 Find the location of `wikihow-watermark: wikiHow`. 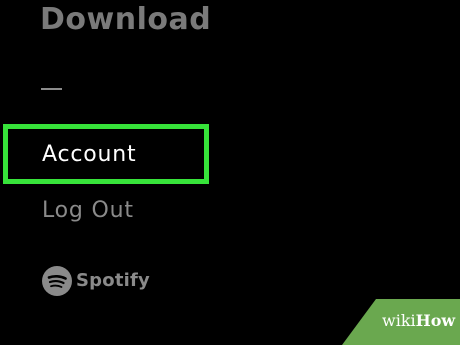

wikihow-watermark: wikiHow is located at coordinates (401, 322).